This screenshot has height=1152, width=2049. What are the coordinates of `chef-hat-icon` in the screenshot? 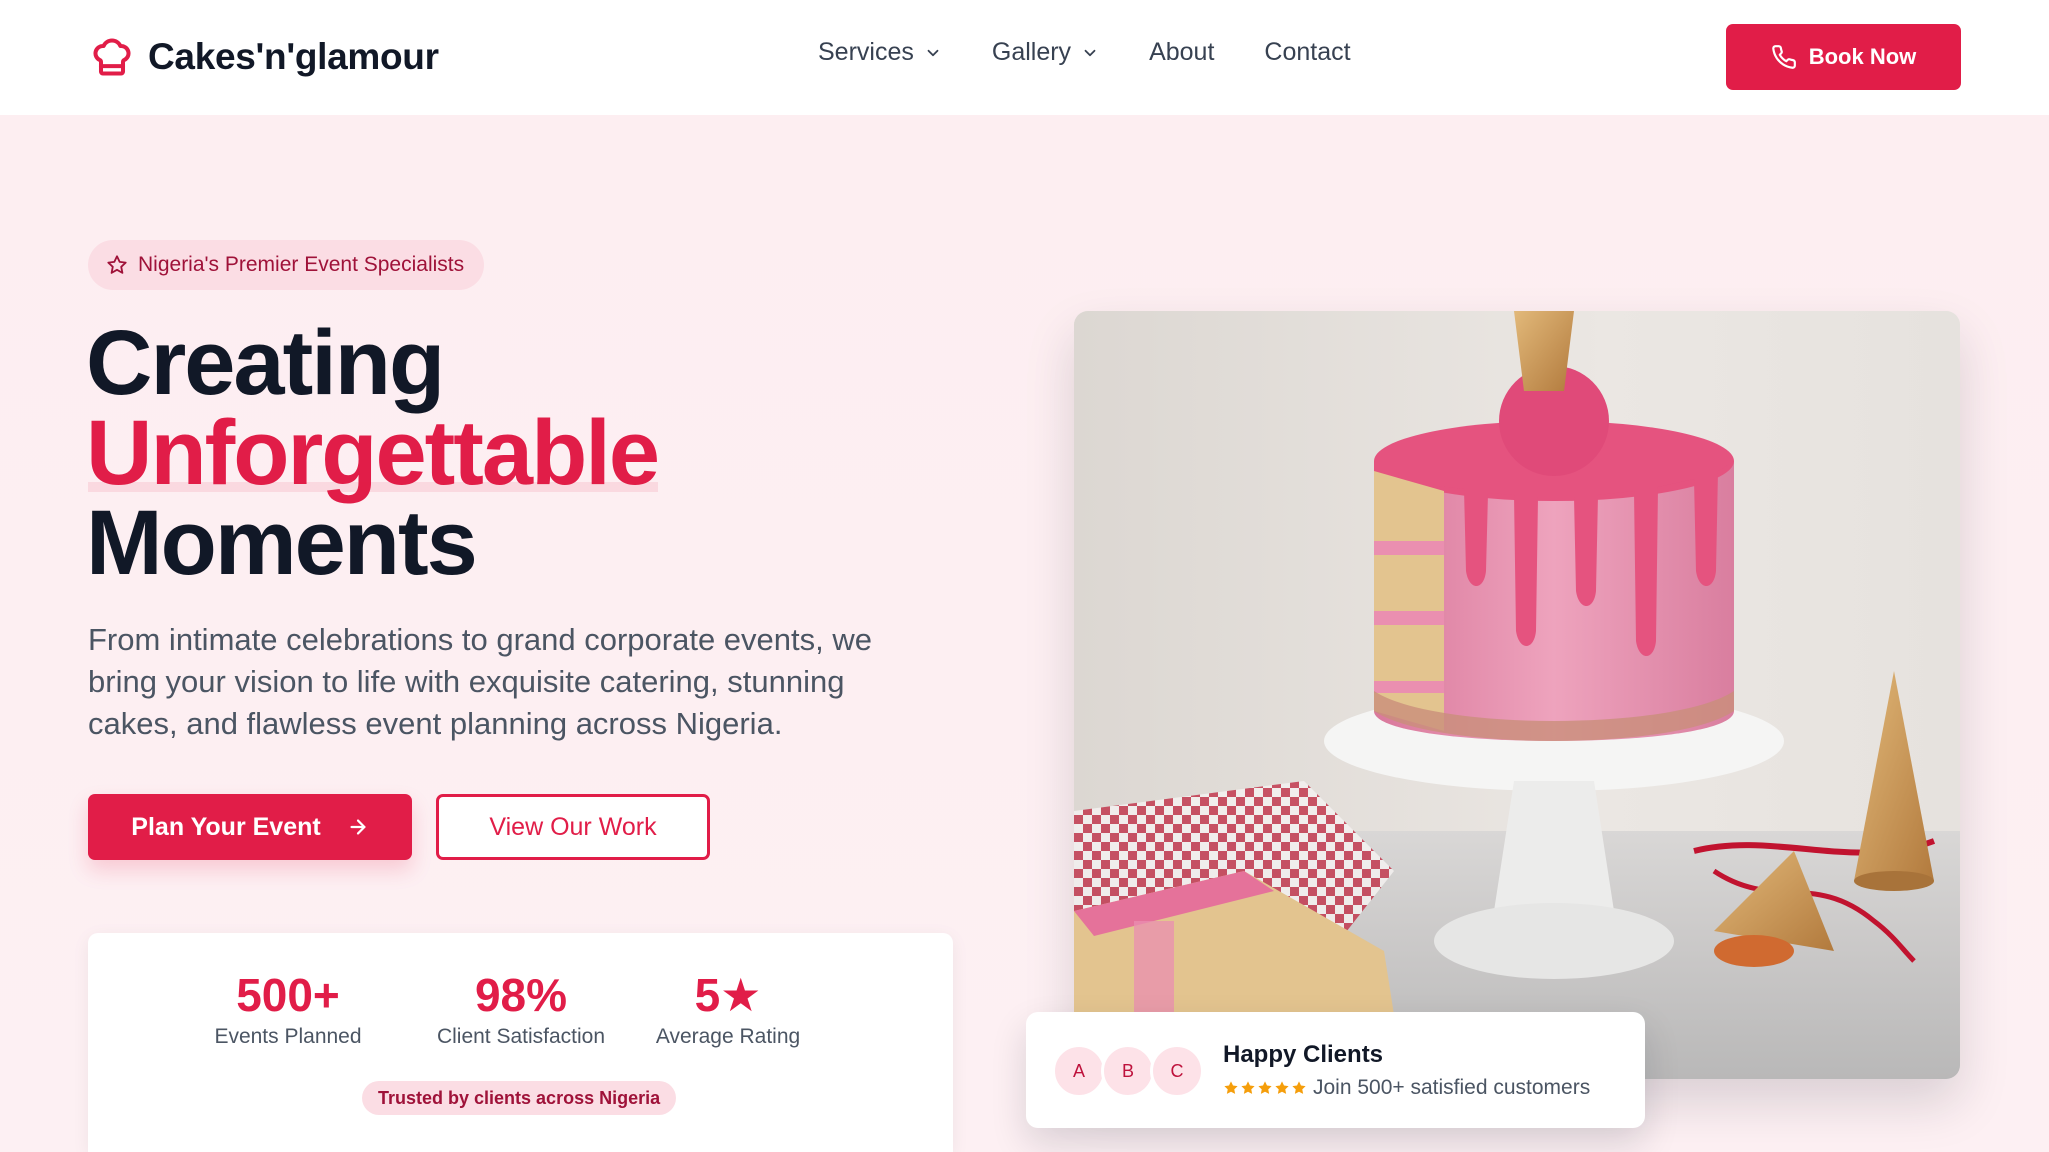 It's located at (112, 57).